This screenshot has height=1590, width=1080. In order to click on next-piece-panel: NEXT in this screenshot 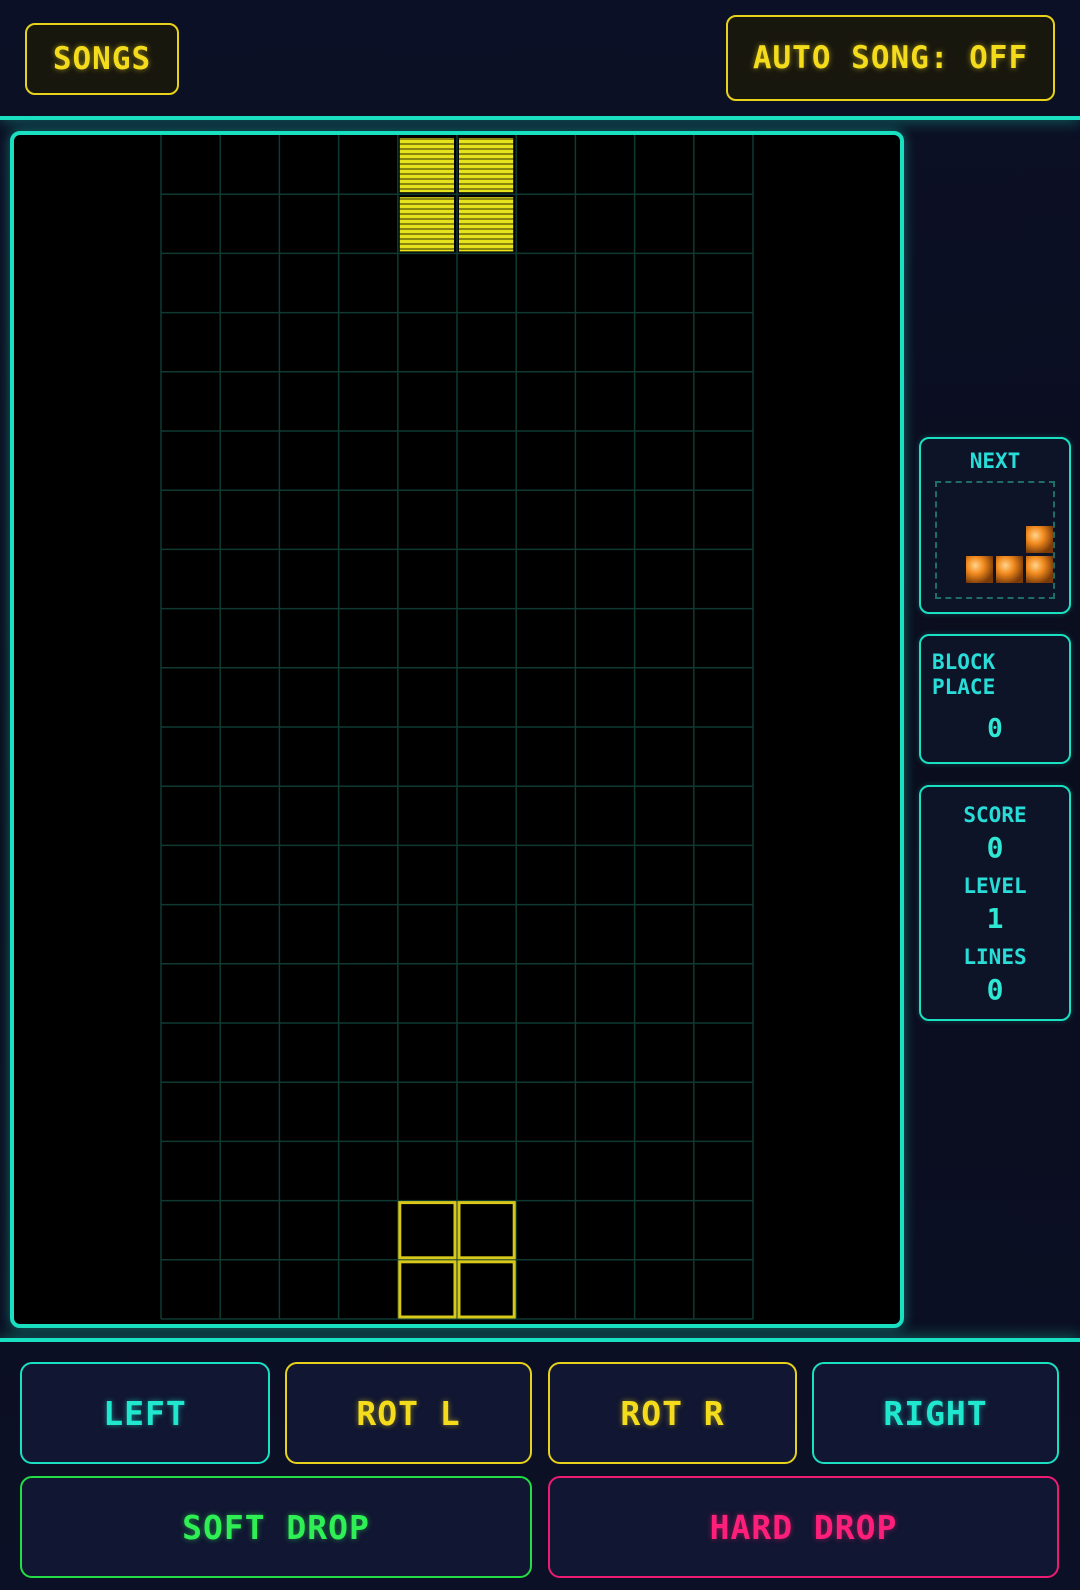, I will do `click(995, 525)`.